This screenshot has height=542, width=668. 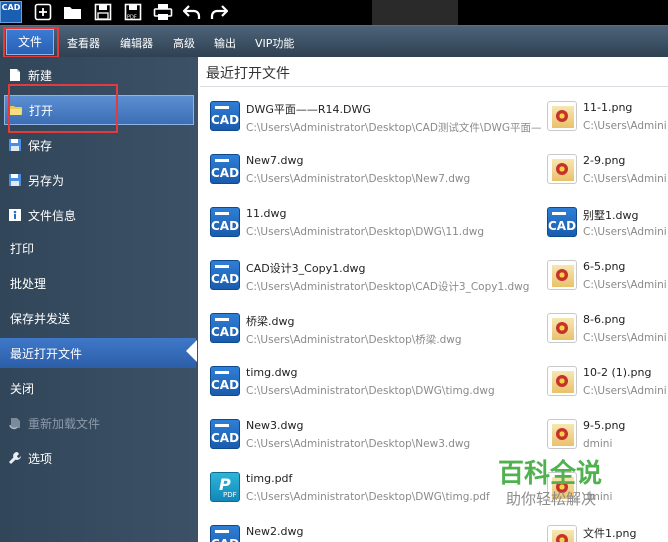 I want to click on sidebar-item-label: 关闭, so click(x=22, y=388).